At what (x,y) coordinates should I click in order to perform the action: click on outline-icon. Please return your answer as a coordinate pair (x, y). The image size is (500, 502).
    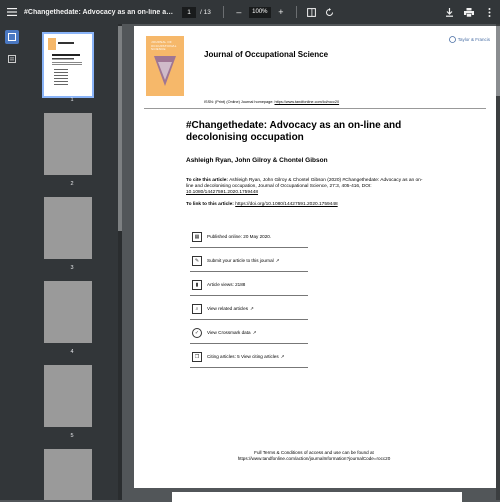
    Looking at the image, I should click on (12, 59).